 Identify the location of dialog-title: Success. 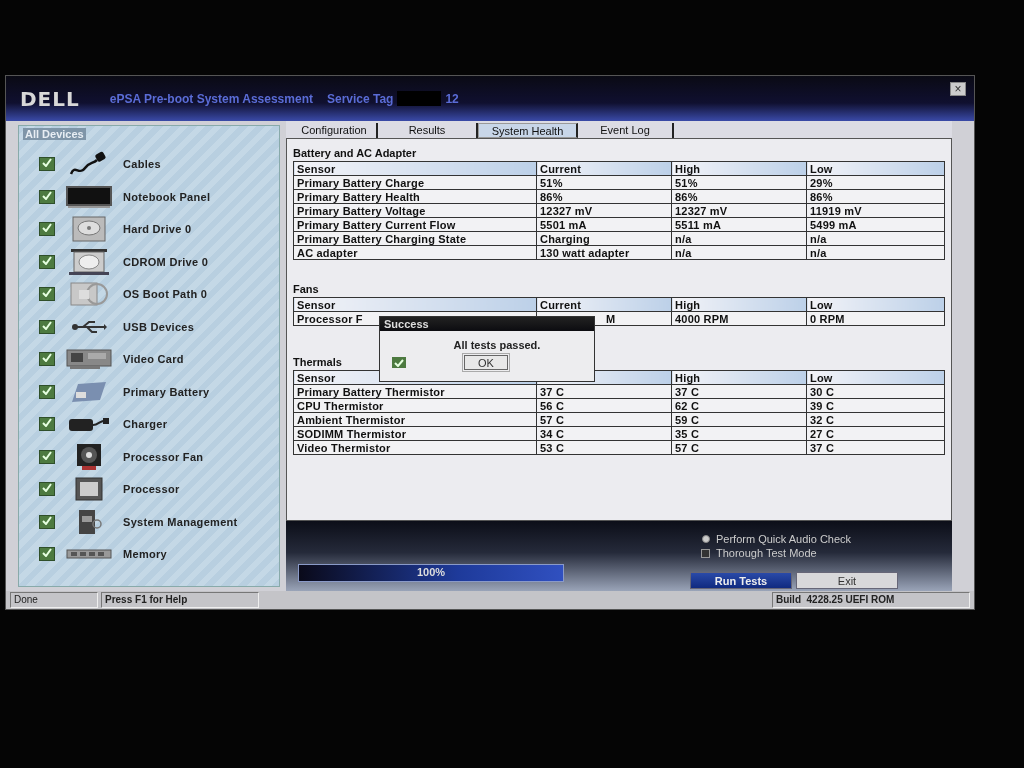
(487, 324).